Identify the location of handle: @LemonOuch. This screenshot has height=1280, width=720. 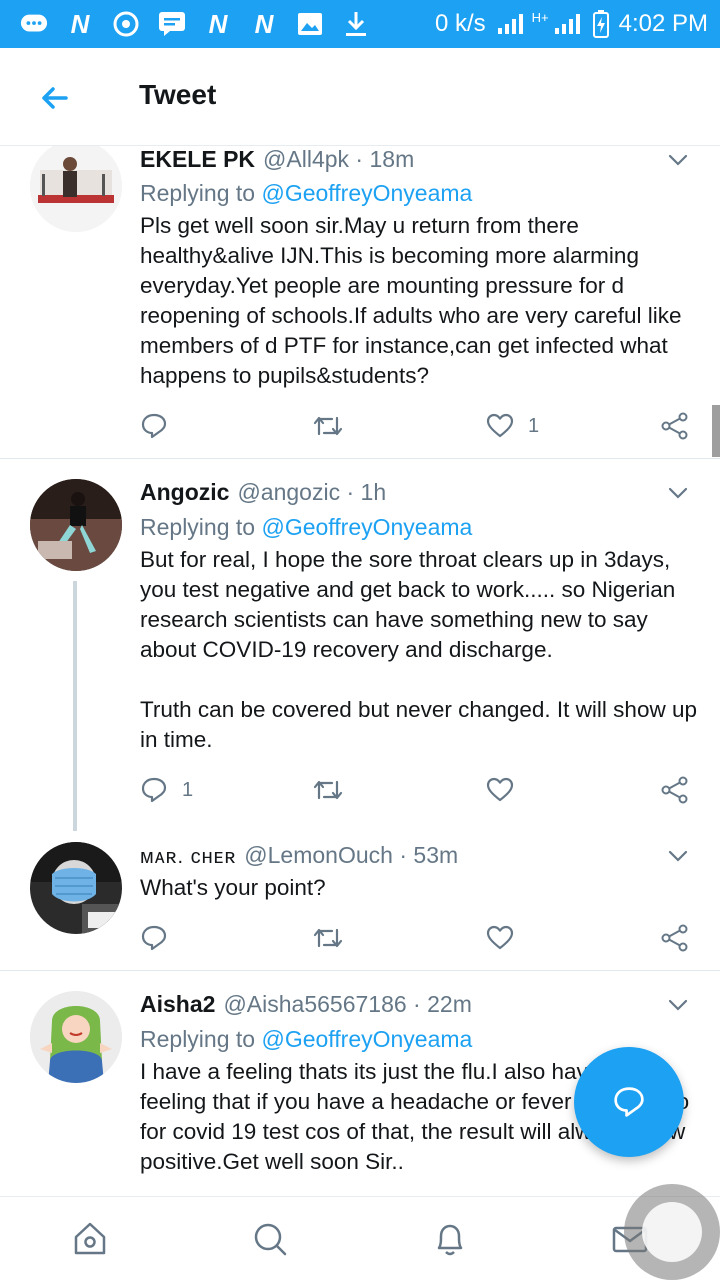
(318, 855).